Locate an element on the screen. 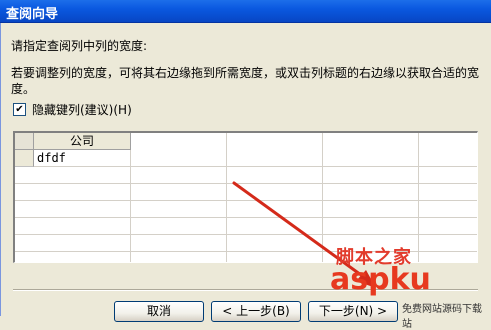 This screenshot has width=491, height=330. hide-key-column-label: 隐藏键列(建议)(H) is located at coordinates (82, 109).